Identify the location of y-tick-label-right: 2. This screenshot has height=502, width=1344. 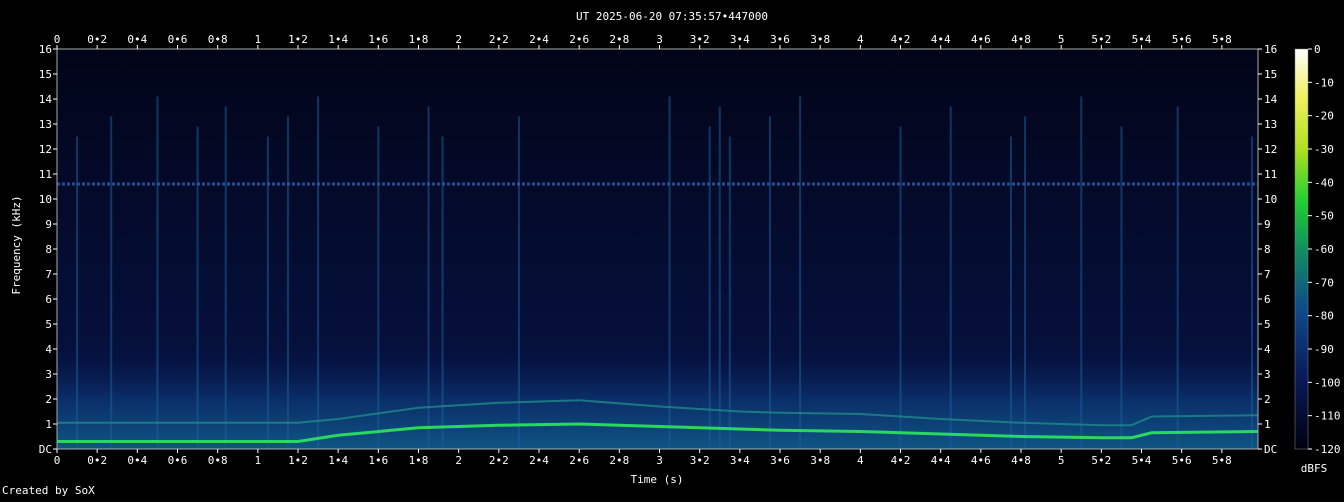
(1267, 399).